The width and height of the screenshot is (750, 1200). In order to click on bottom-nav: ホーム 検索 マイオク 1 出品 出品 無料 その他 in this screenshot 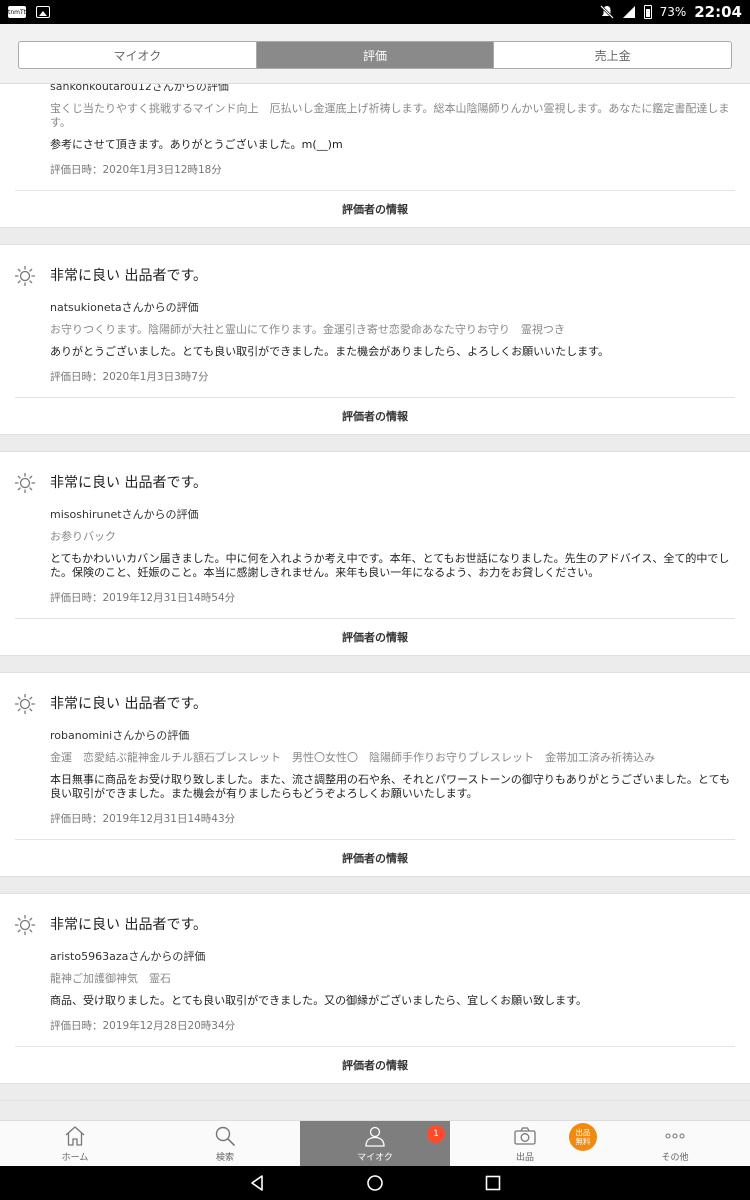, I will do `click(375, 1143)`.